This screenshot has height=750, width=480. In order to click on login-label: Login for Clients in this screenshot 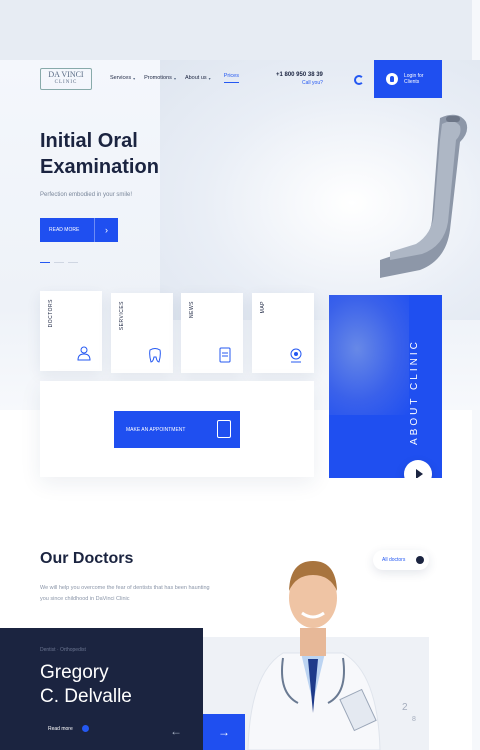, I will do `click(413, 79)`.